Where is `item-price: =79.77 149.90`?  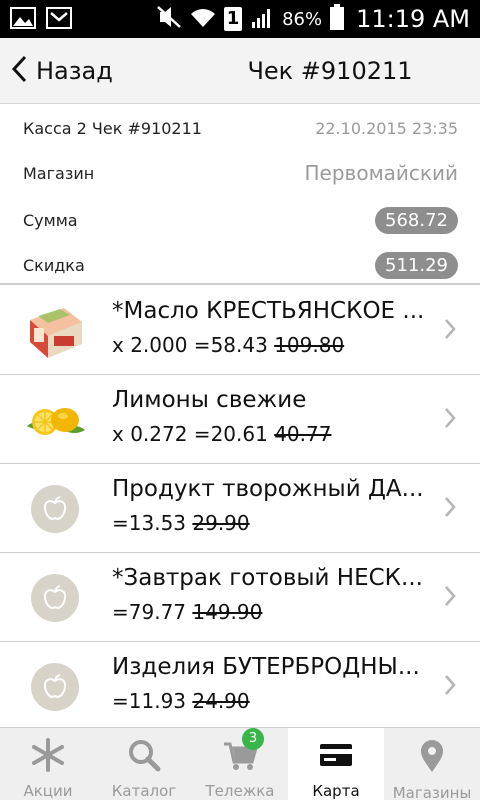
item-price: =79.77 149.90 is located at coordinates (187, 612).